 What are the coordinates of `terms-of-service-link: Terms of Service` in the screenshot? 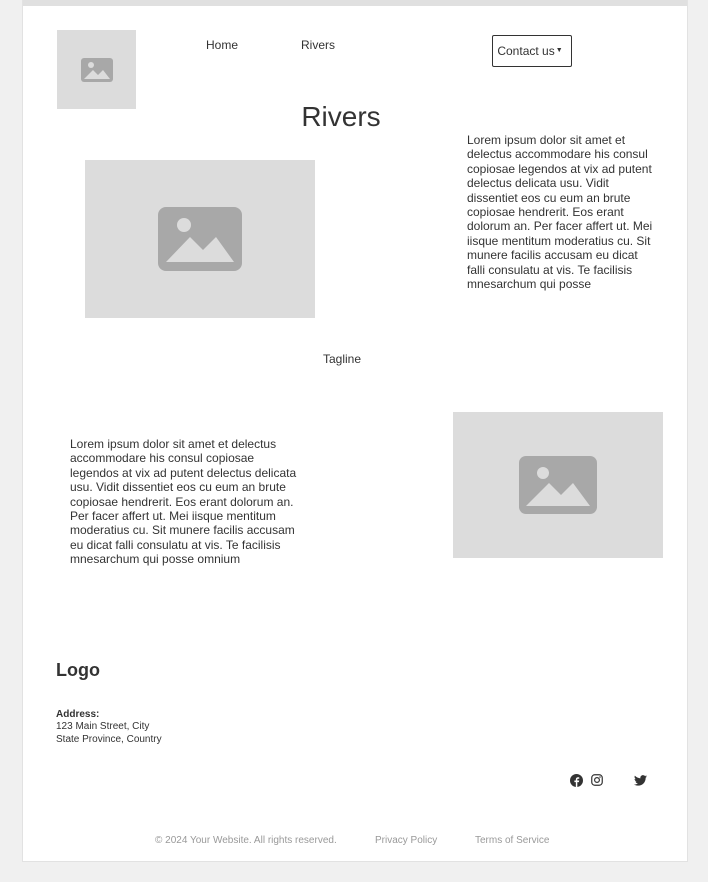 It's located at (512, 840).